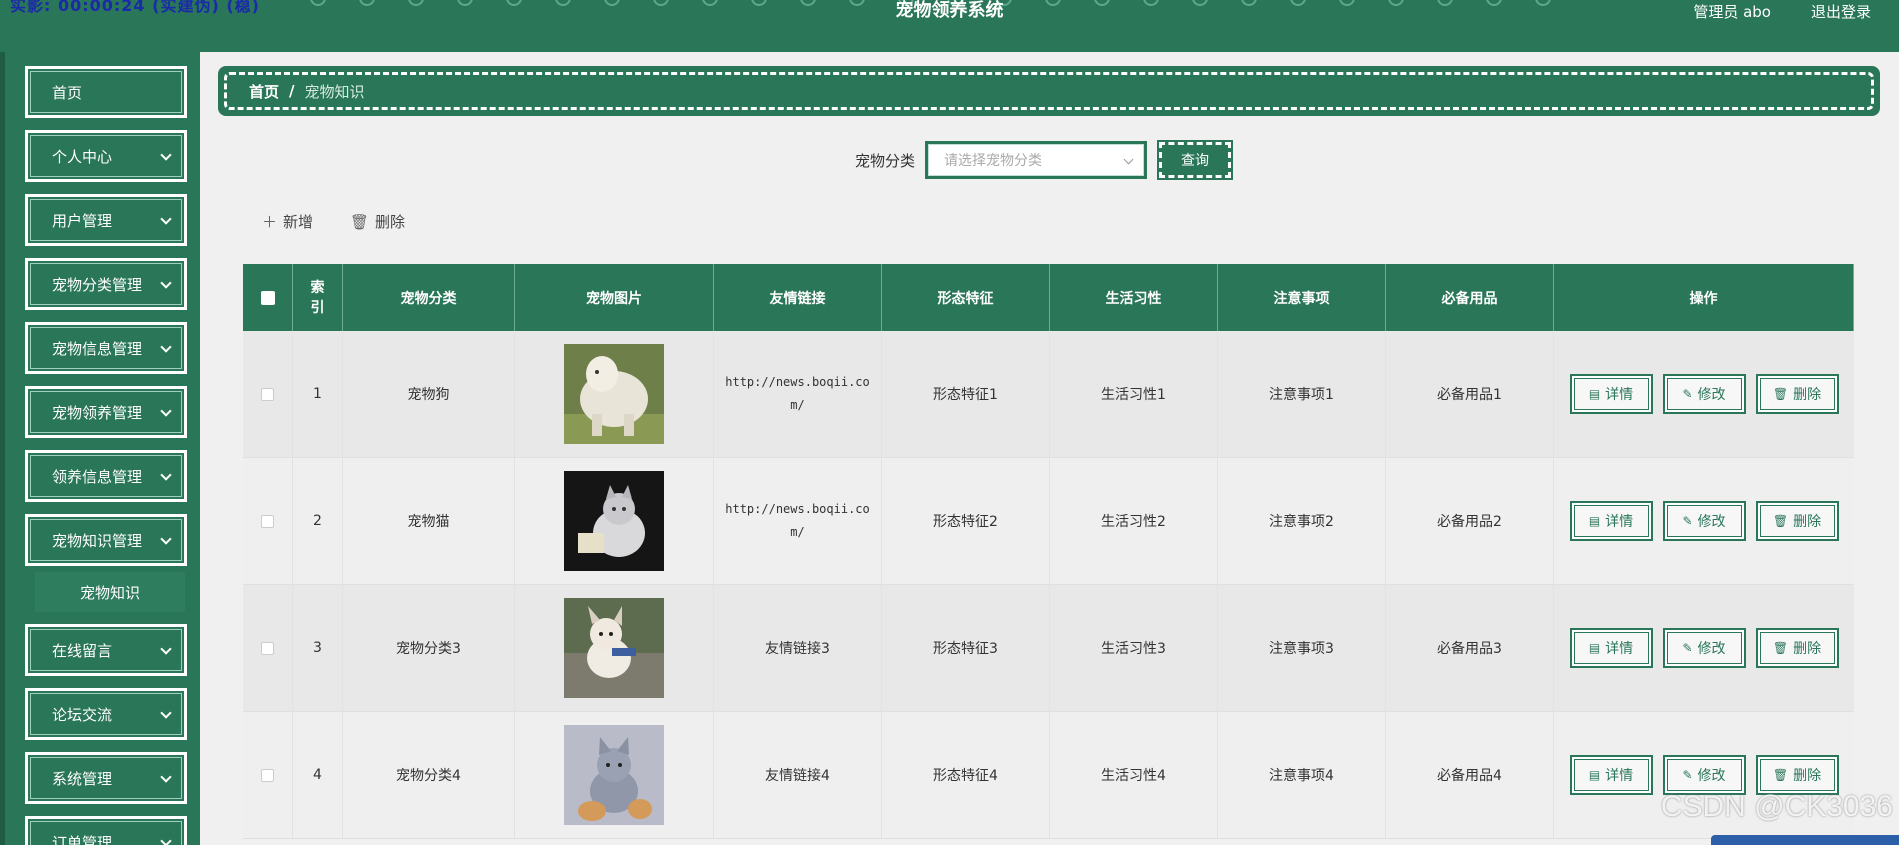  What do you see at coordinates (264, 91) in the screenshot?
I see `breadcrumb-home: 首页` at bounding box center [264, 91].